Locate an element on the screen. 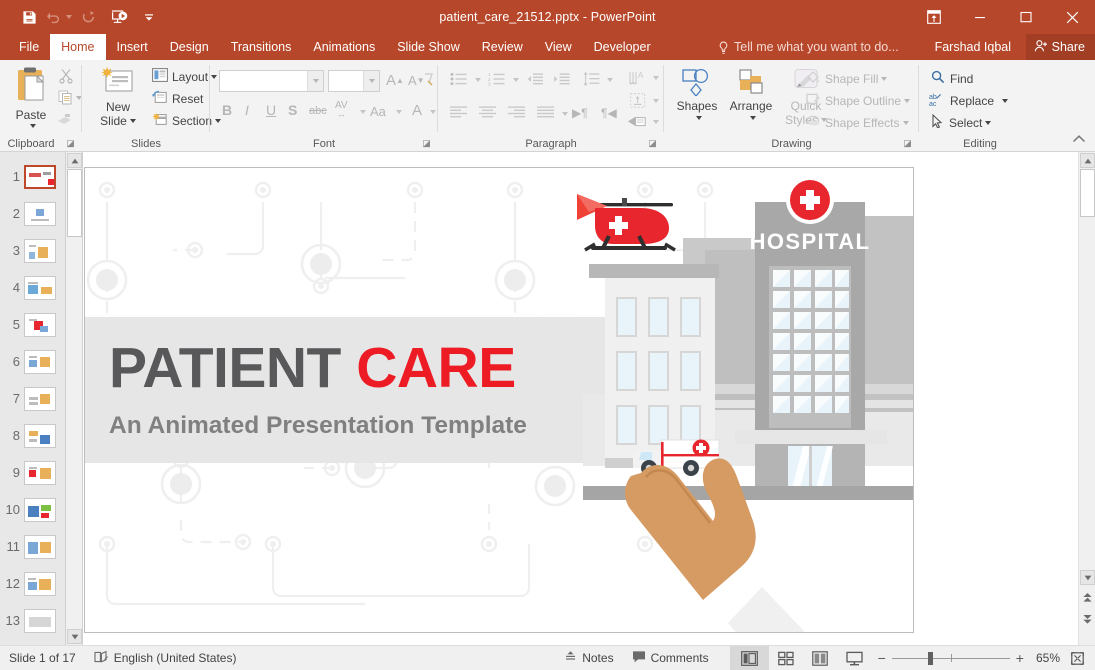  thumbnail-scroll-up-icon is located at coordinates (74, 160).